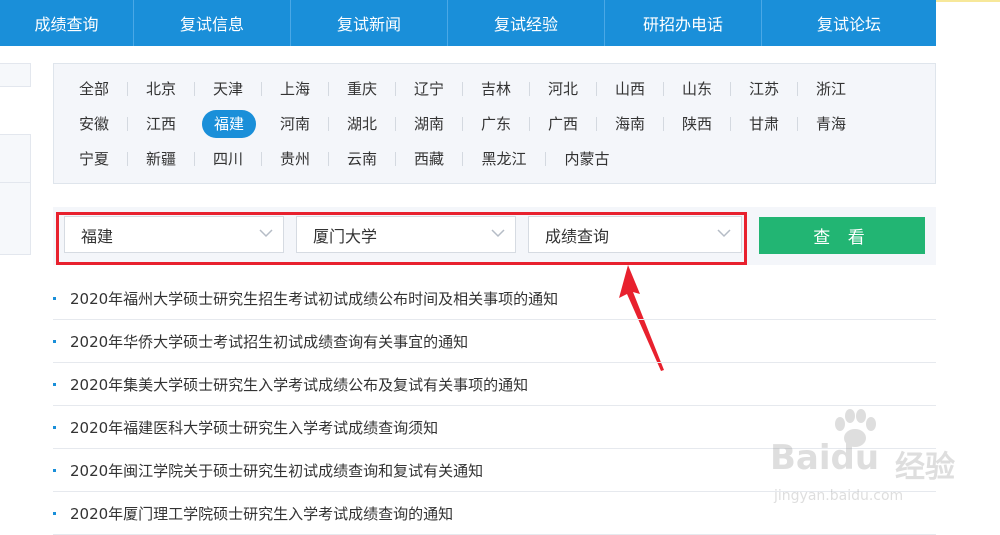  What do you see at coordinates (314, 298) in the screenshot?
I see `news-title: 2020年福州大学硕士研究生招生考试初试成绩公布时间及相关事项的通知` at bounding box center [314, 298].